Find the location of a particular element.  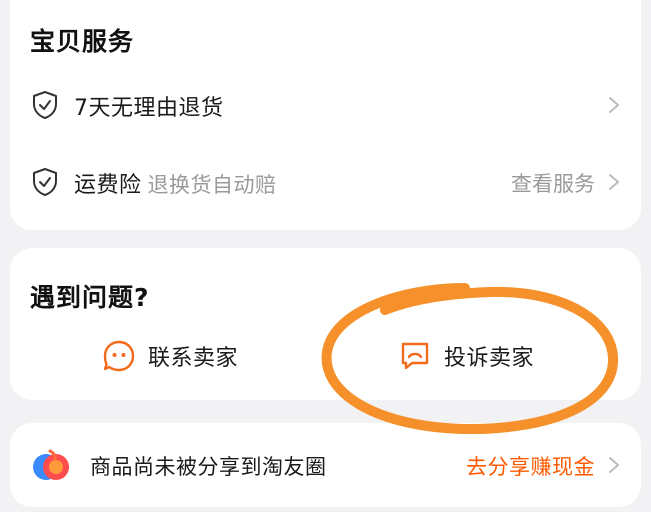

contact-seller-button: 联系卖家 is located at coordinates (170, 356).